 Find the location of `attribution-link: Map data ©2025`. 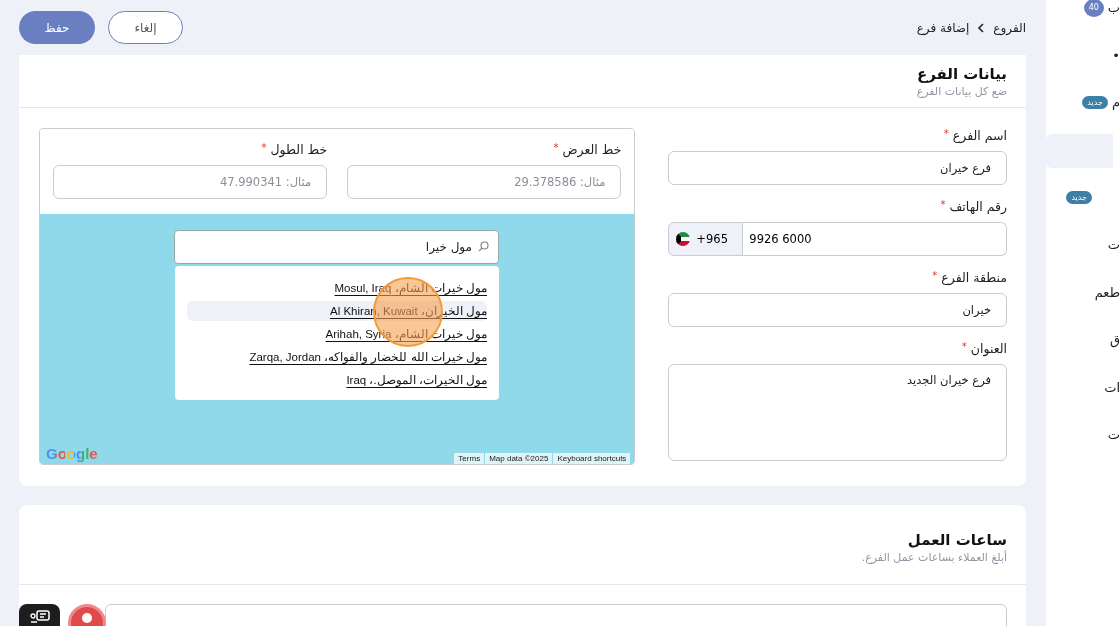

attribution-link: Map data ©2025 is located at coordinates (519, 458).